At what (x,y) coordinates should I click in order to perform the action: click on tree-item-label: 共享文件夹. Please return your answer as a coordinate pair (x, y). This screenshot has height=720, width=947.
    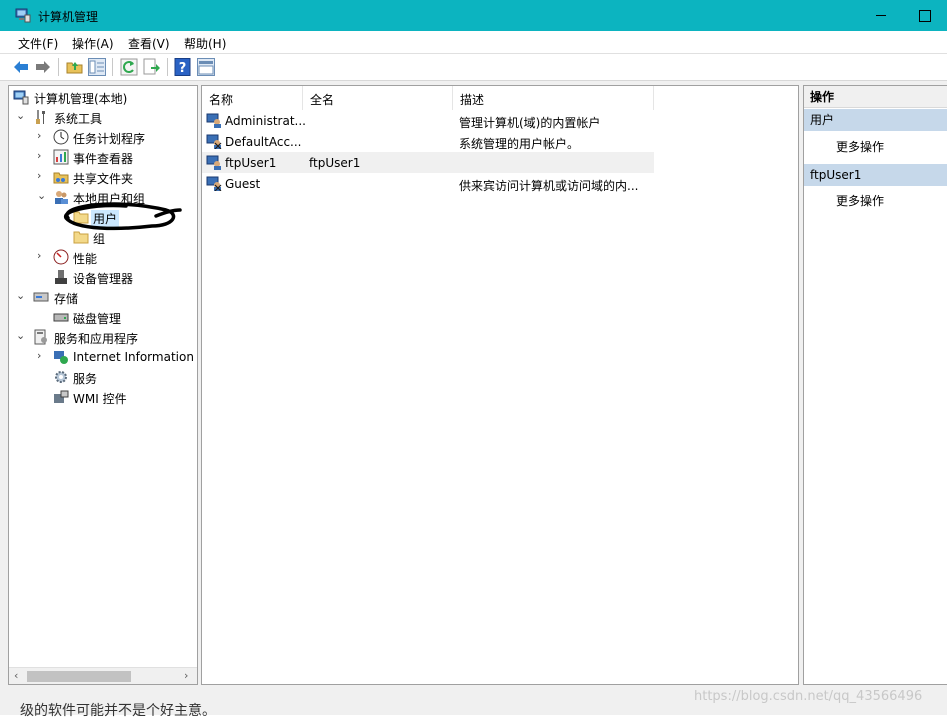
    Looking at the image, I should click on (103, 179).